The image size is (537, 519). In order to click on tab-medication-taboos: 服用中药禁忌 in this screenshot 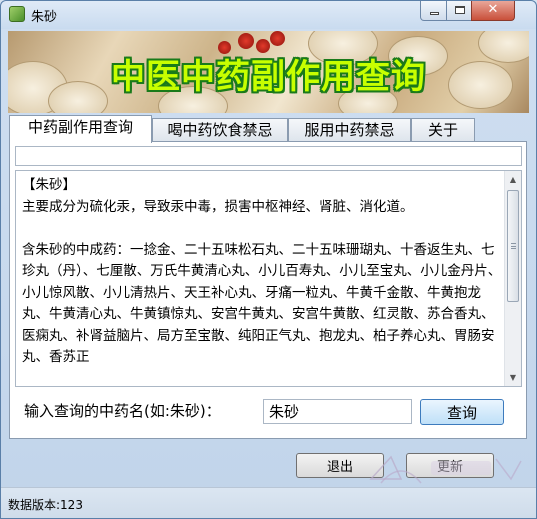, I will do `click(349, 130)`.